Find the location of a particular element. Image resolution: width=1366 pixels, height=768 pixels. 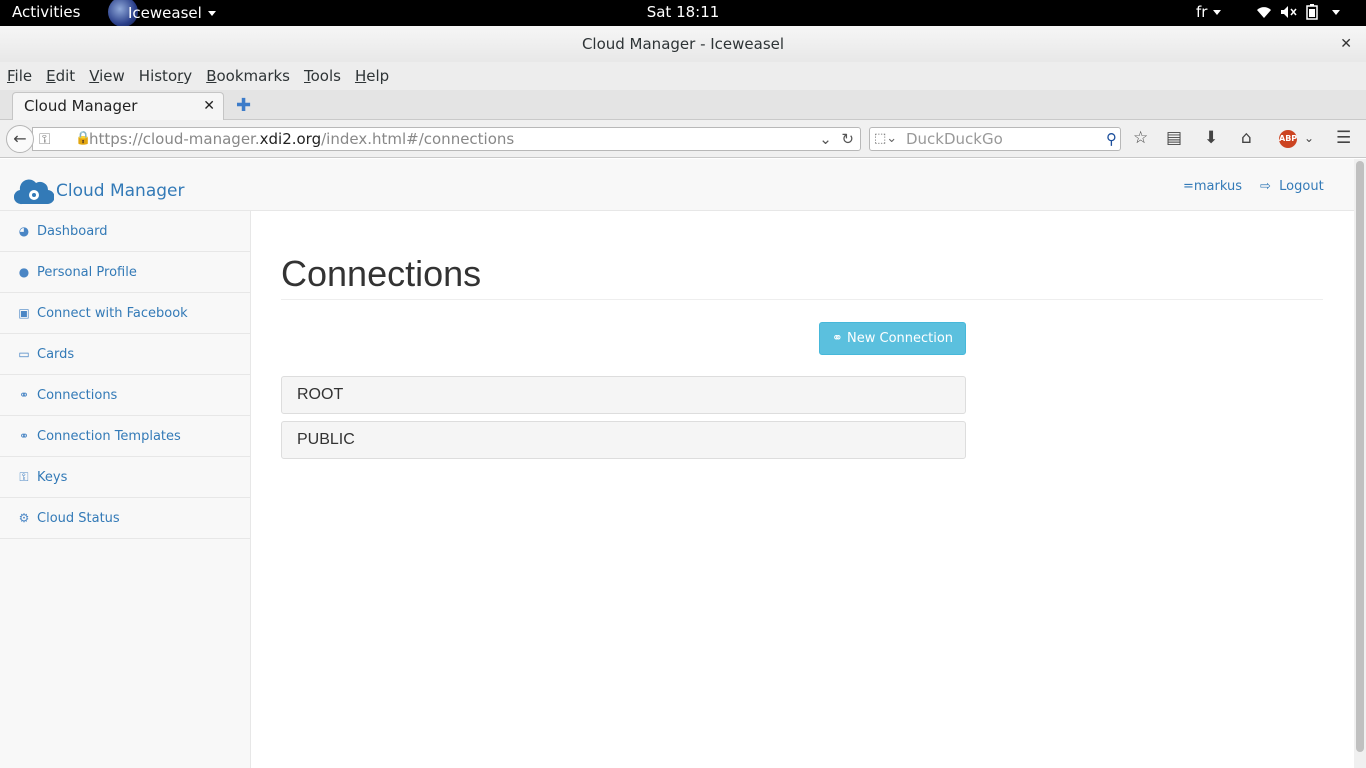

menu-edit: Edit is located at coordinates (60, 76).